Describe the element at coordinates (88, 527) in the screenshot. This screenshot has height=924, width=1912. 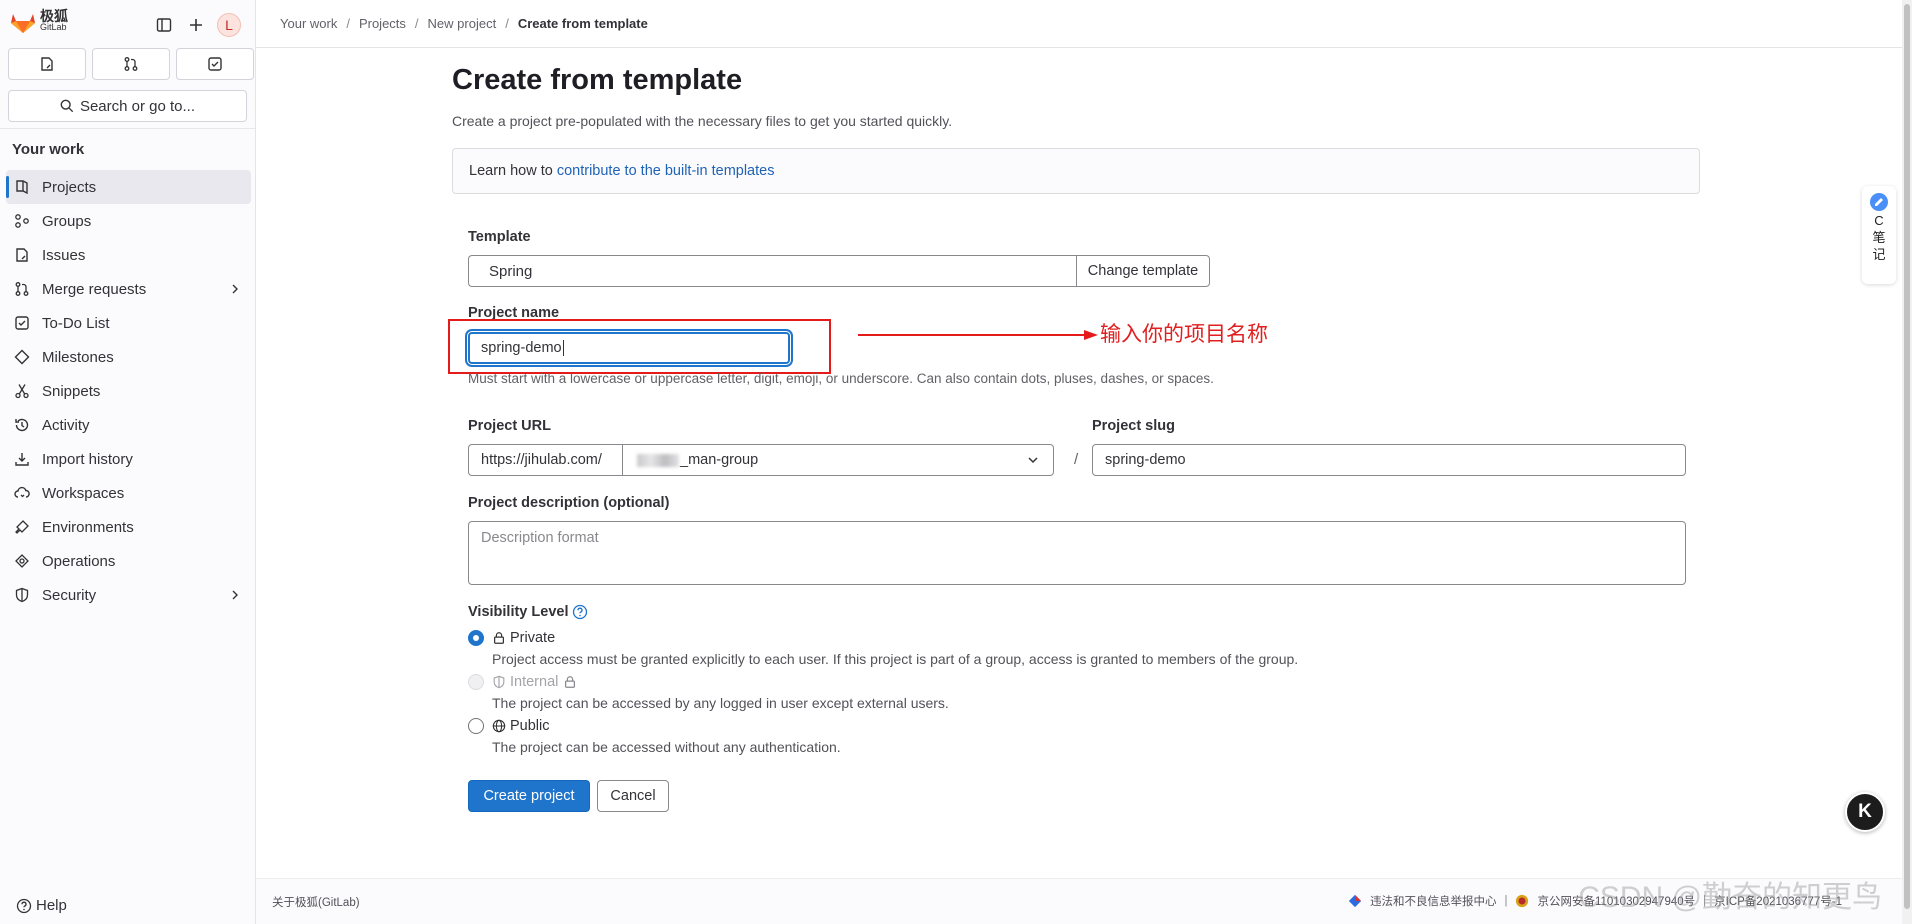
I see `sidebar-item-label: Environments` at that location.